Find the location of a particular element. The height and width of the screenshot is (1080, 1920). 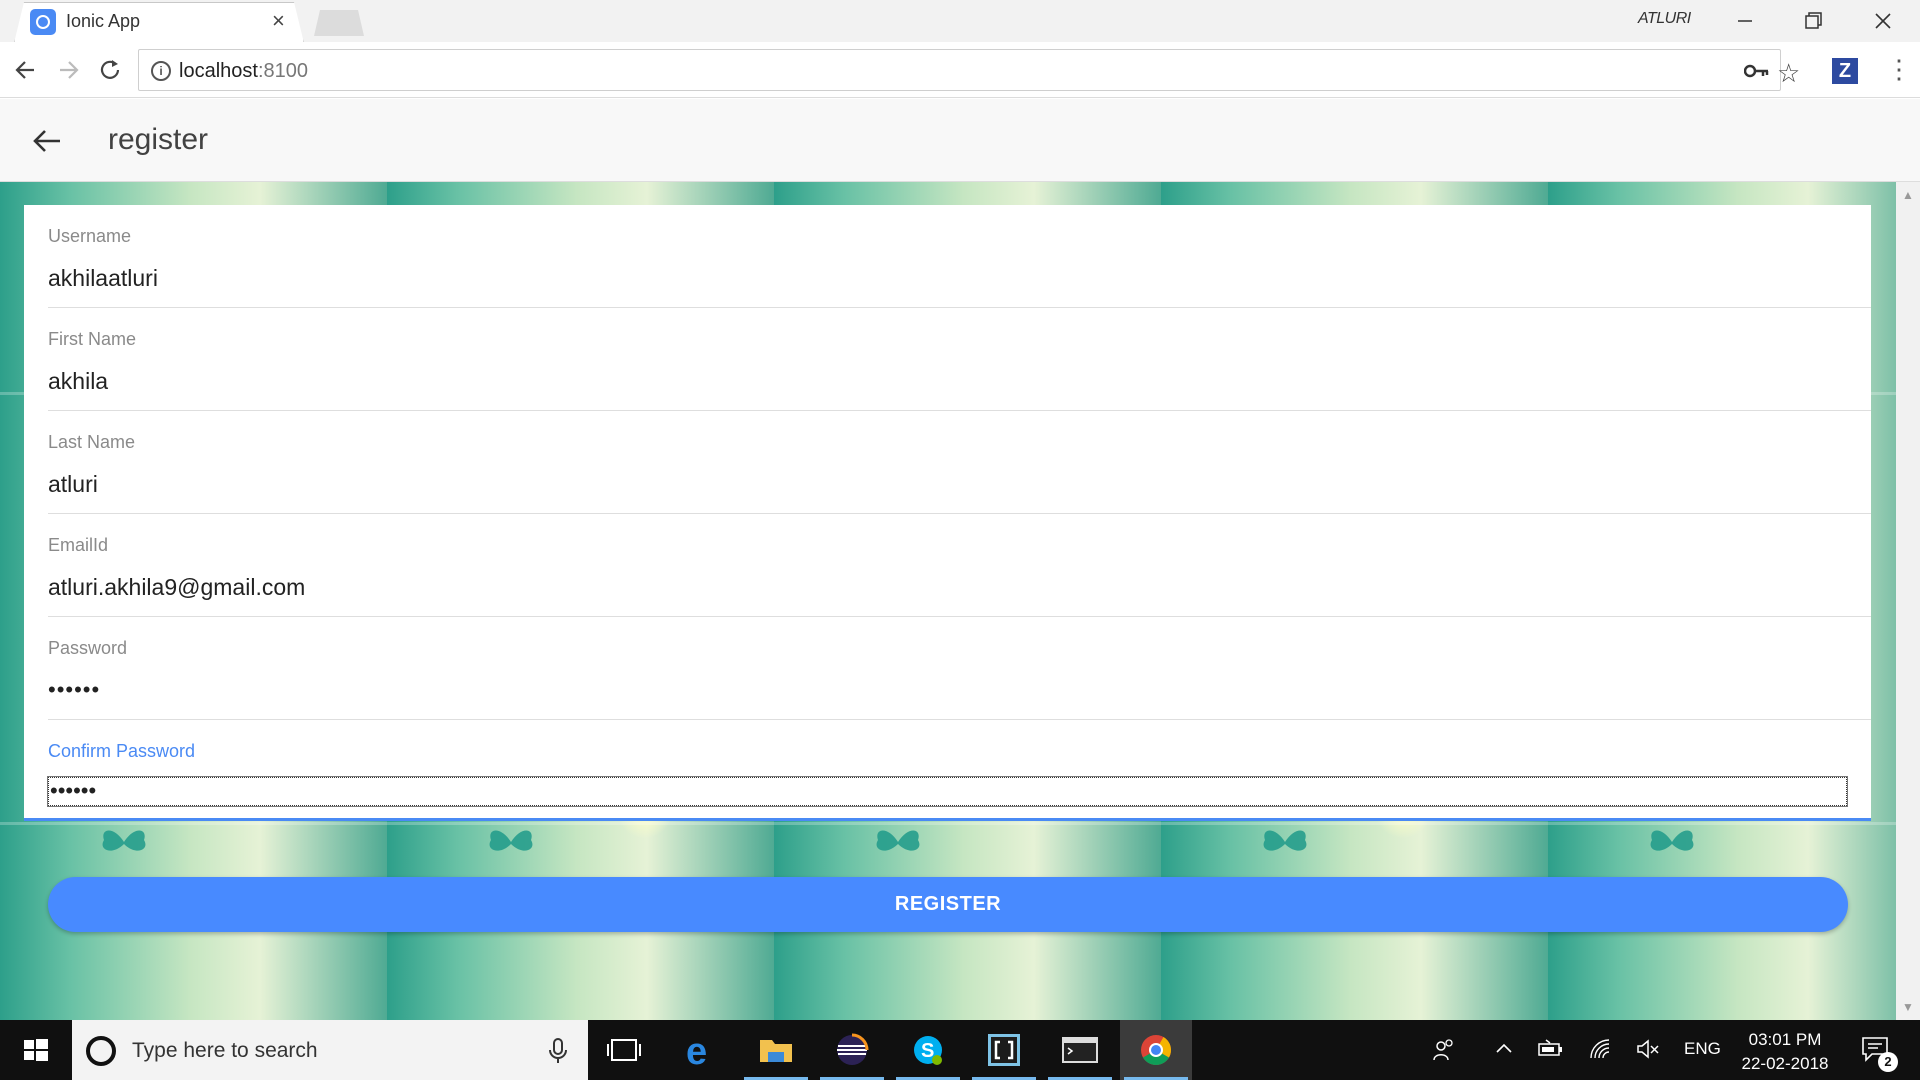

new-tab-button is located at coordinates (339, 23).